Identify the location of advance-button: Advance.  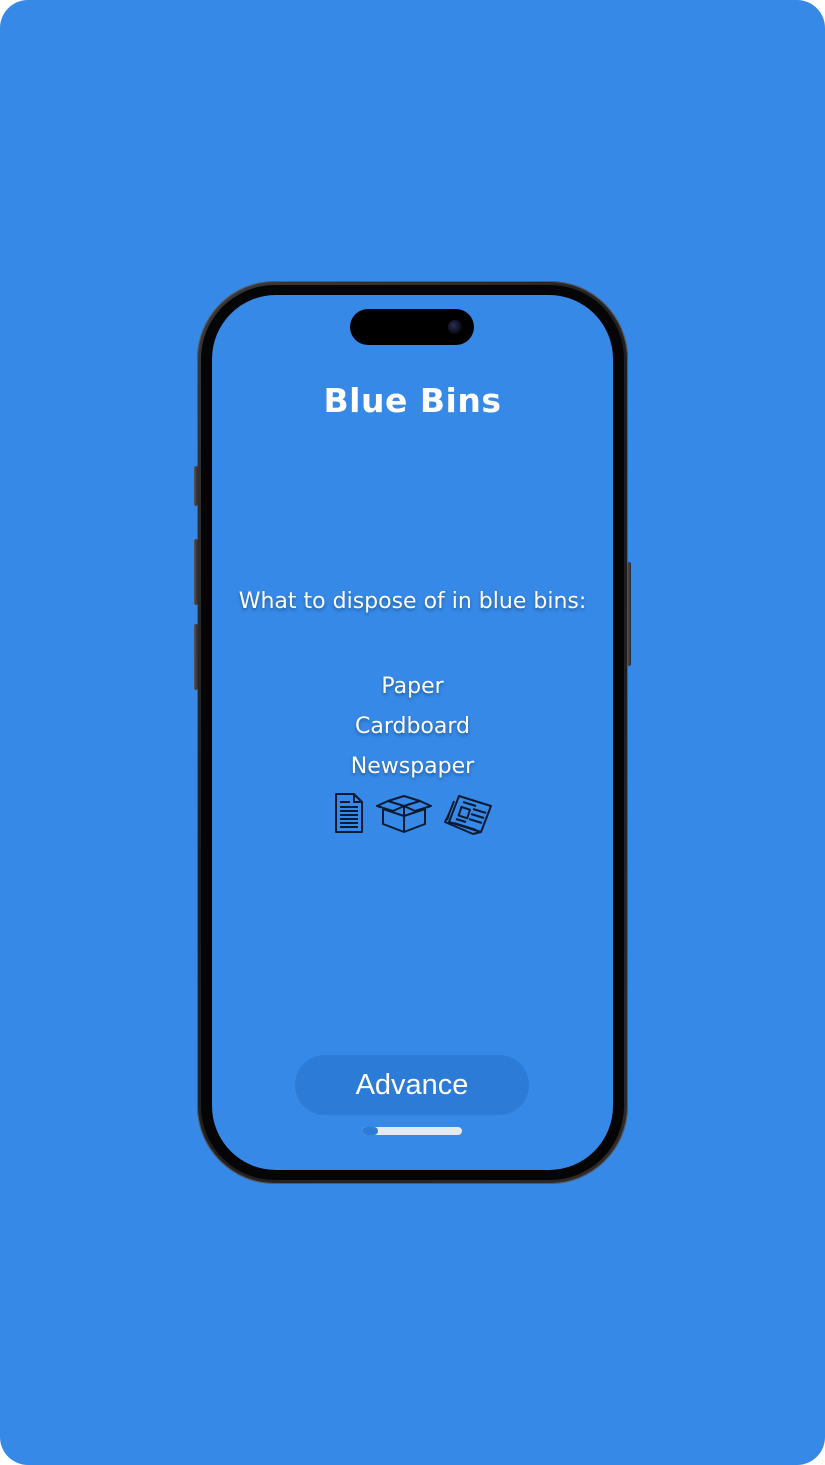
(412, 1085).